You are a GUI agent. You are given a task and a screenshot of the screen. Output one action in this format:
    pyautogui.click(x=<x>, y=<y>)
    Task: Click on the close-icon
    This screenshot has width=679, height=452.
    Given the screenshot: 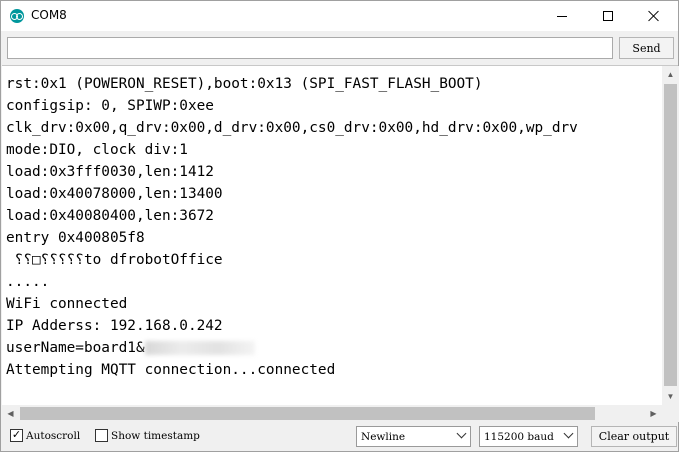 What is the action you would take?
    pyautogui.click(x=654, y=16)
    